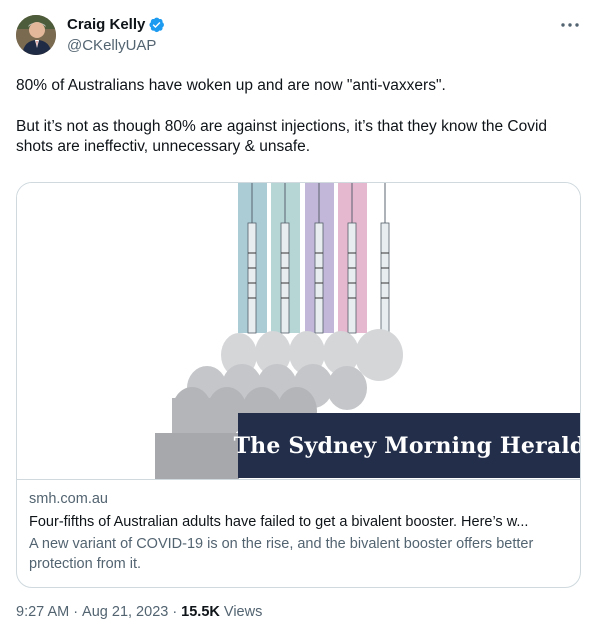 This screenshot has width=599, height=634. What do you see at coordinates (36, 35) in the screenshot?
I see `avatar` at bounding box center [36, 35].